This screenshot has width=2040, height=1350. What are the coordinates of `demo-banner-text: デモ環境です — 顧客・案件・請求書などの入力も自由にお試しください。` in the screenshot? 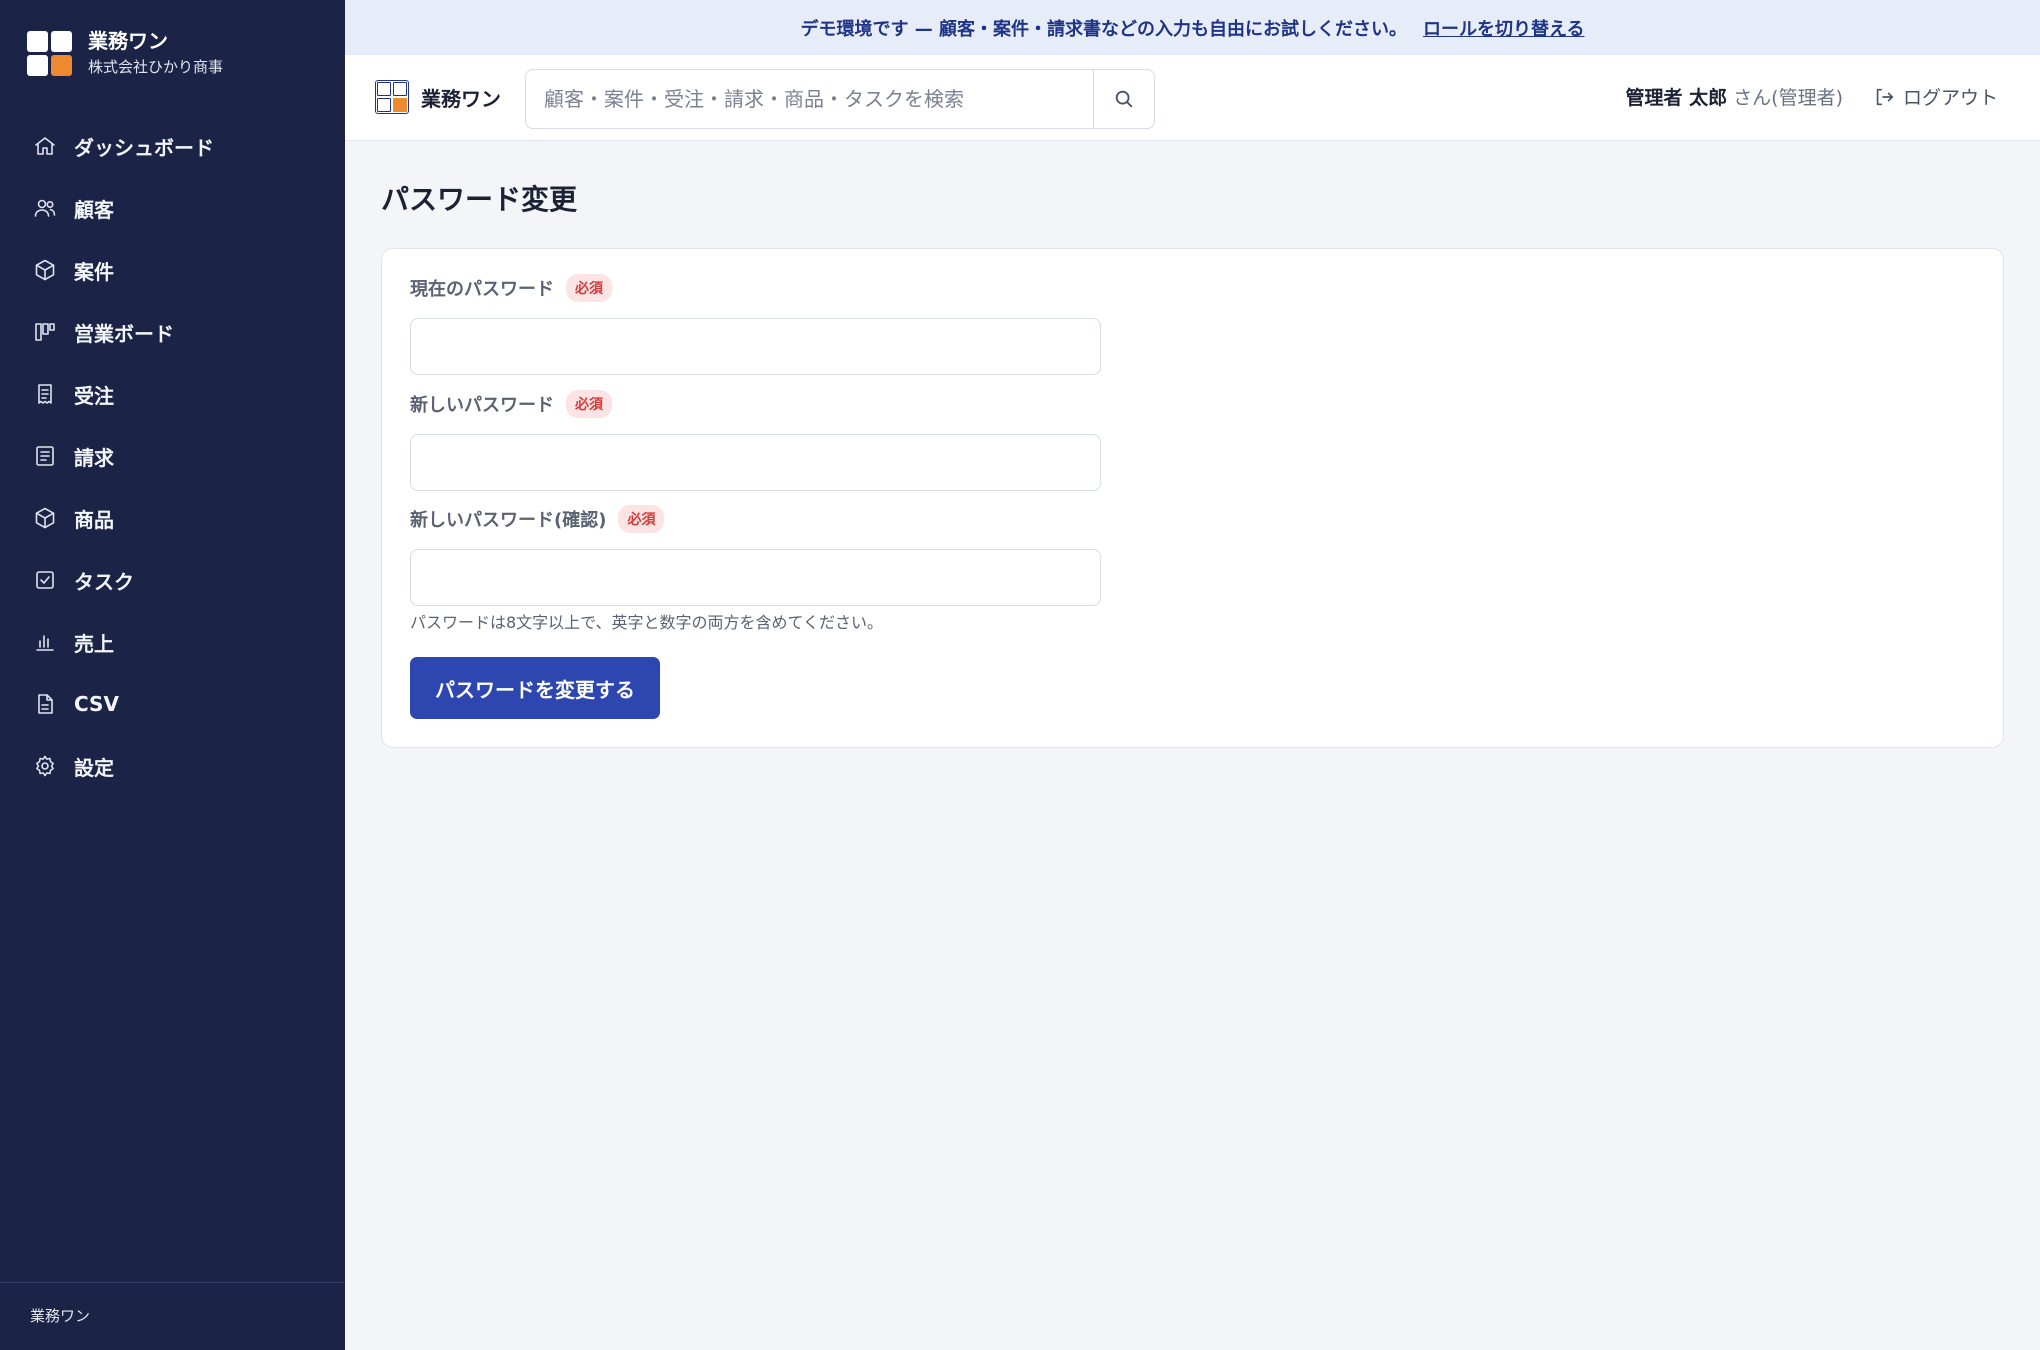 It's located at (1104, 29).